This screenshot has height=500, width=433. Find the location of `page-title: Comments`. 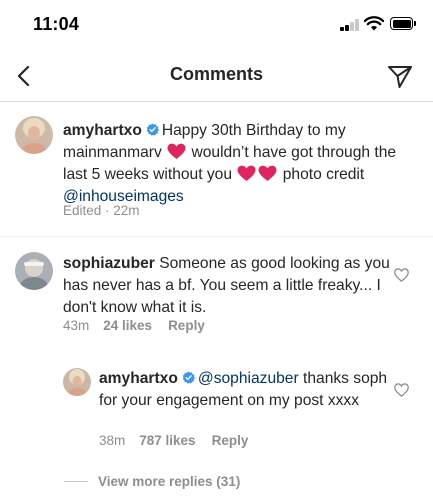

page-title: Comments is located at coordinates (216, 74).